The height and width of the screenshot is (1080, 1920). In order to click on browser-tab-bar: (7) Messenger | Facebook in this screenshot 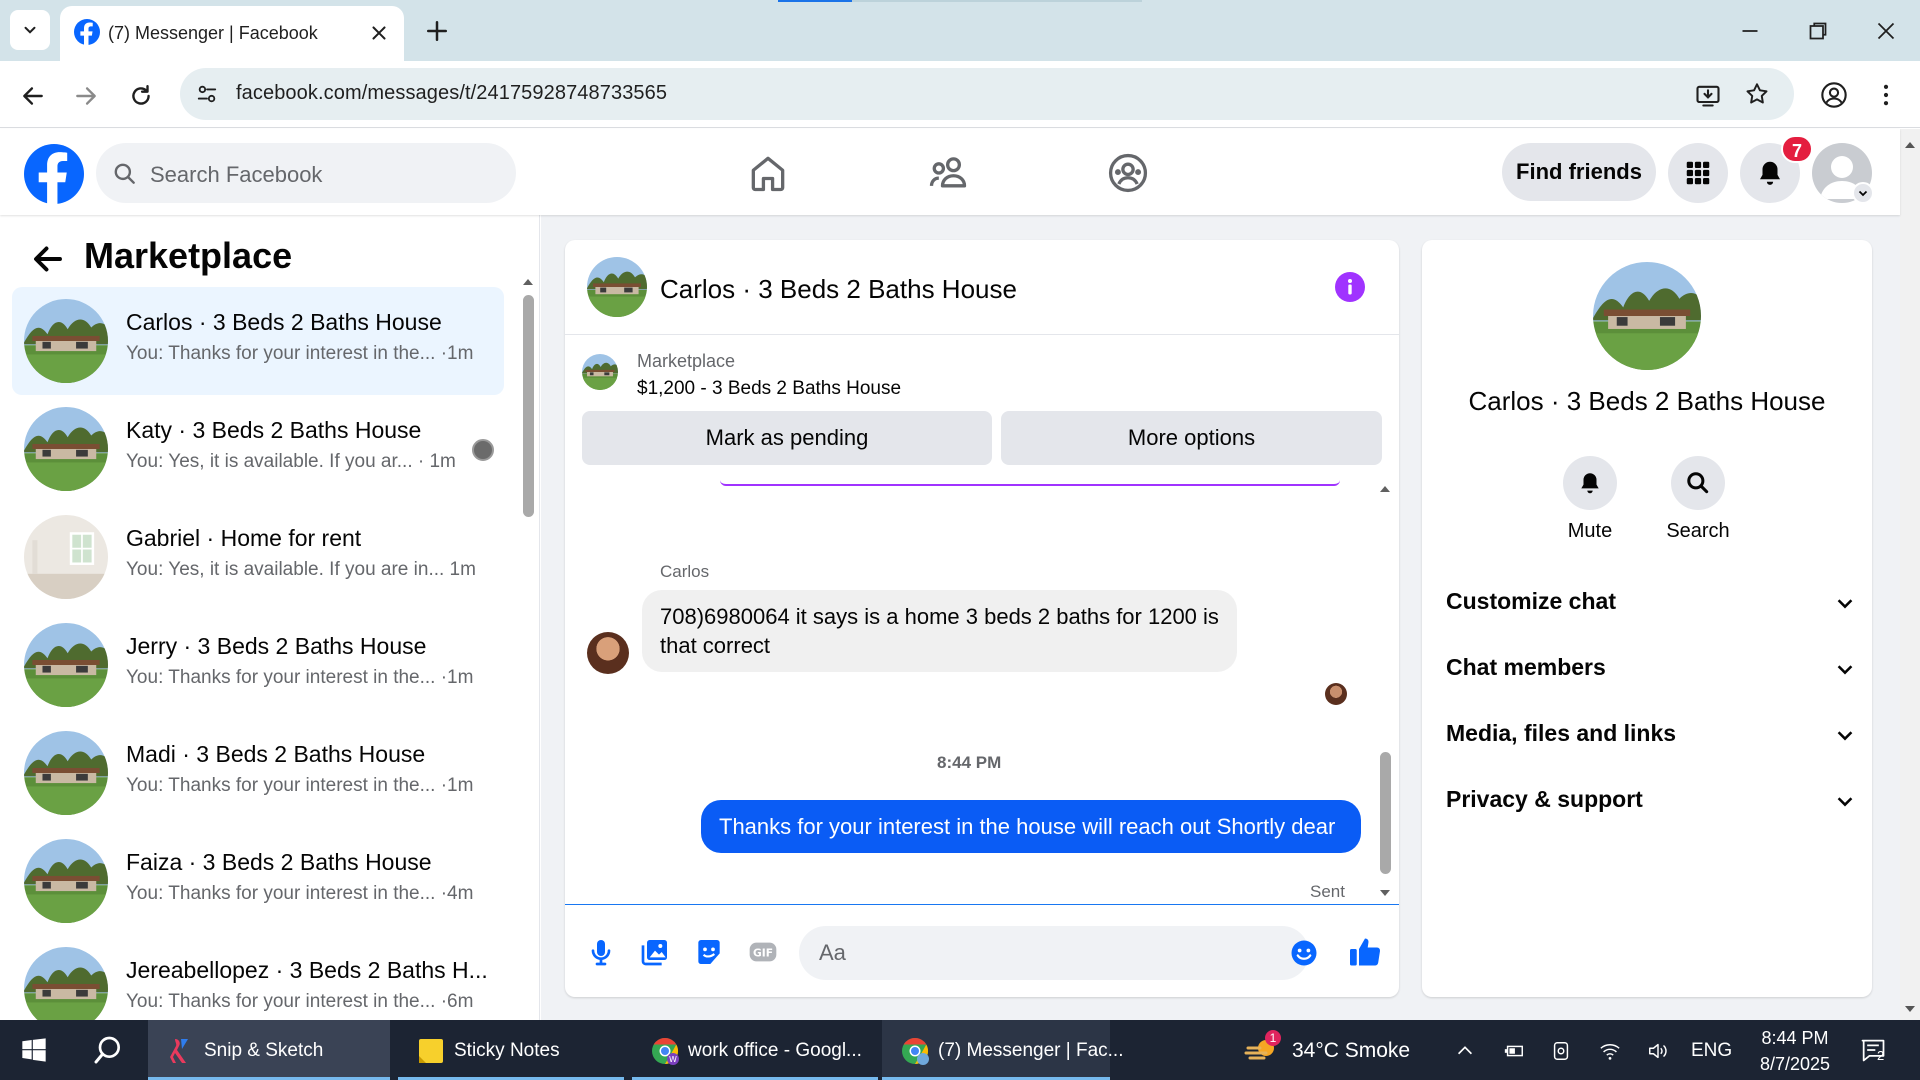, I will do `click(960, 30)`.